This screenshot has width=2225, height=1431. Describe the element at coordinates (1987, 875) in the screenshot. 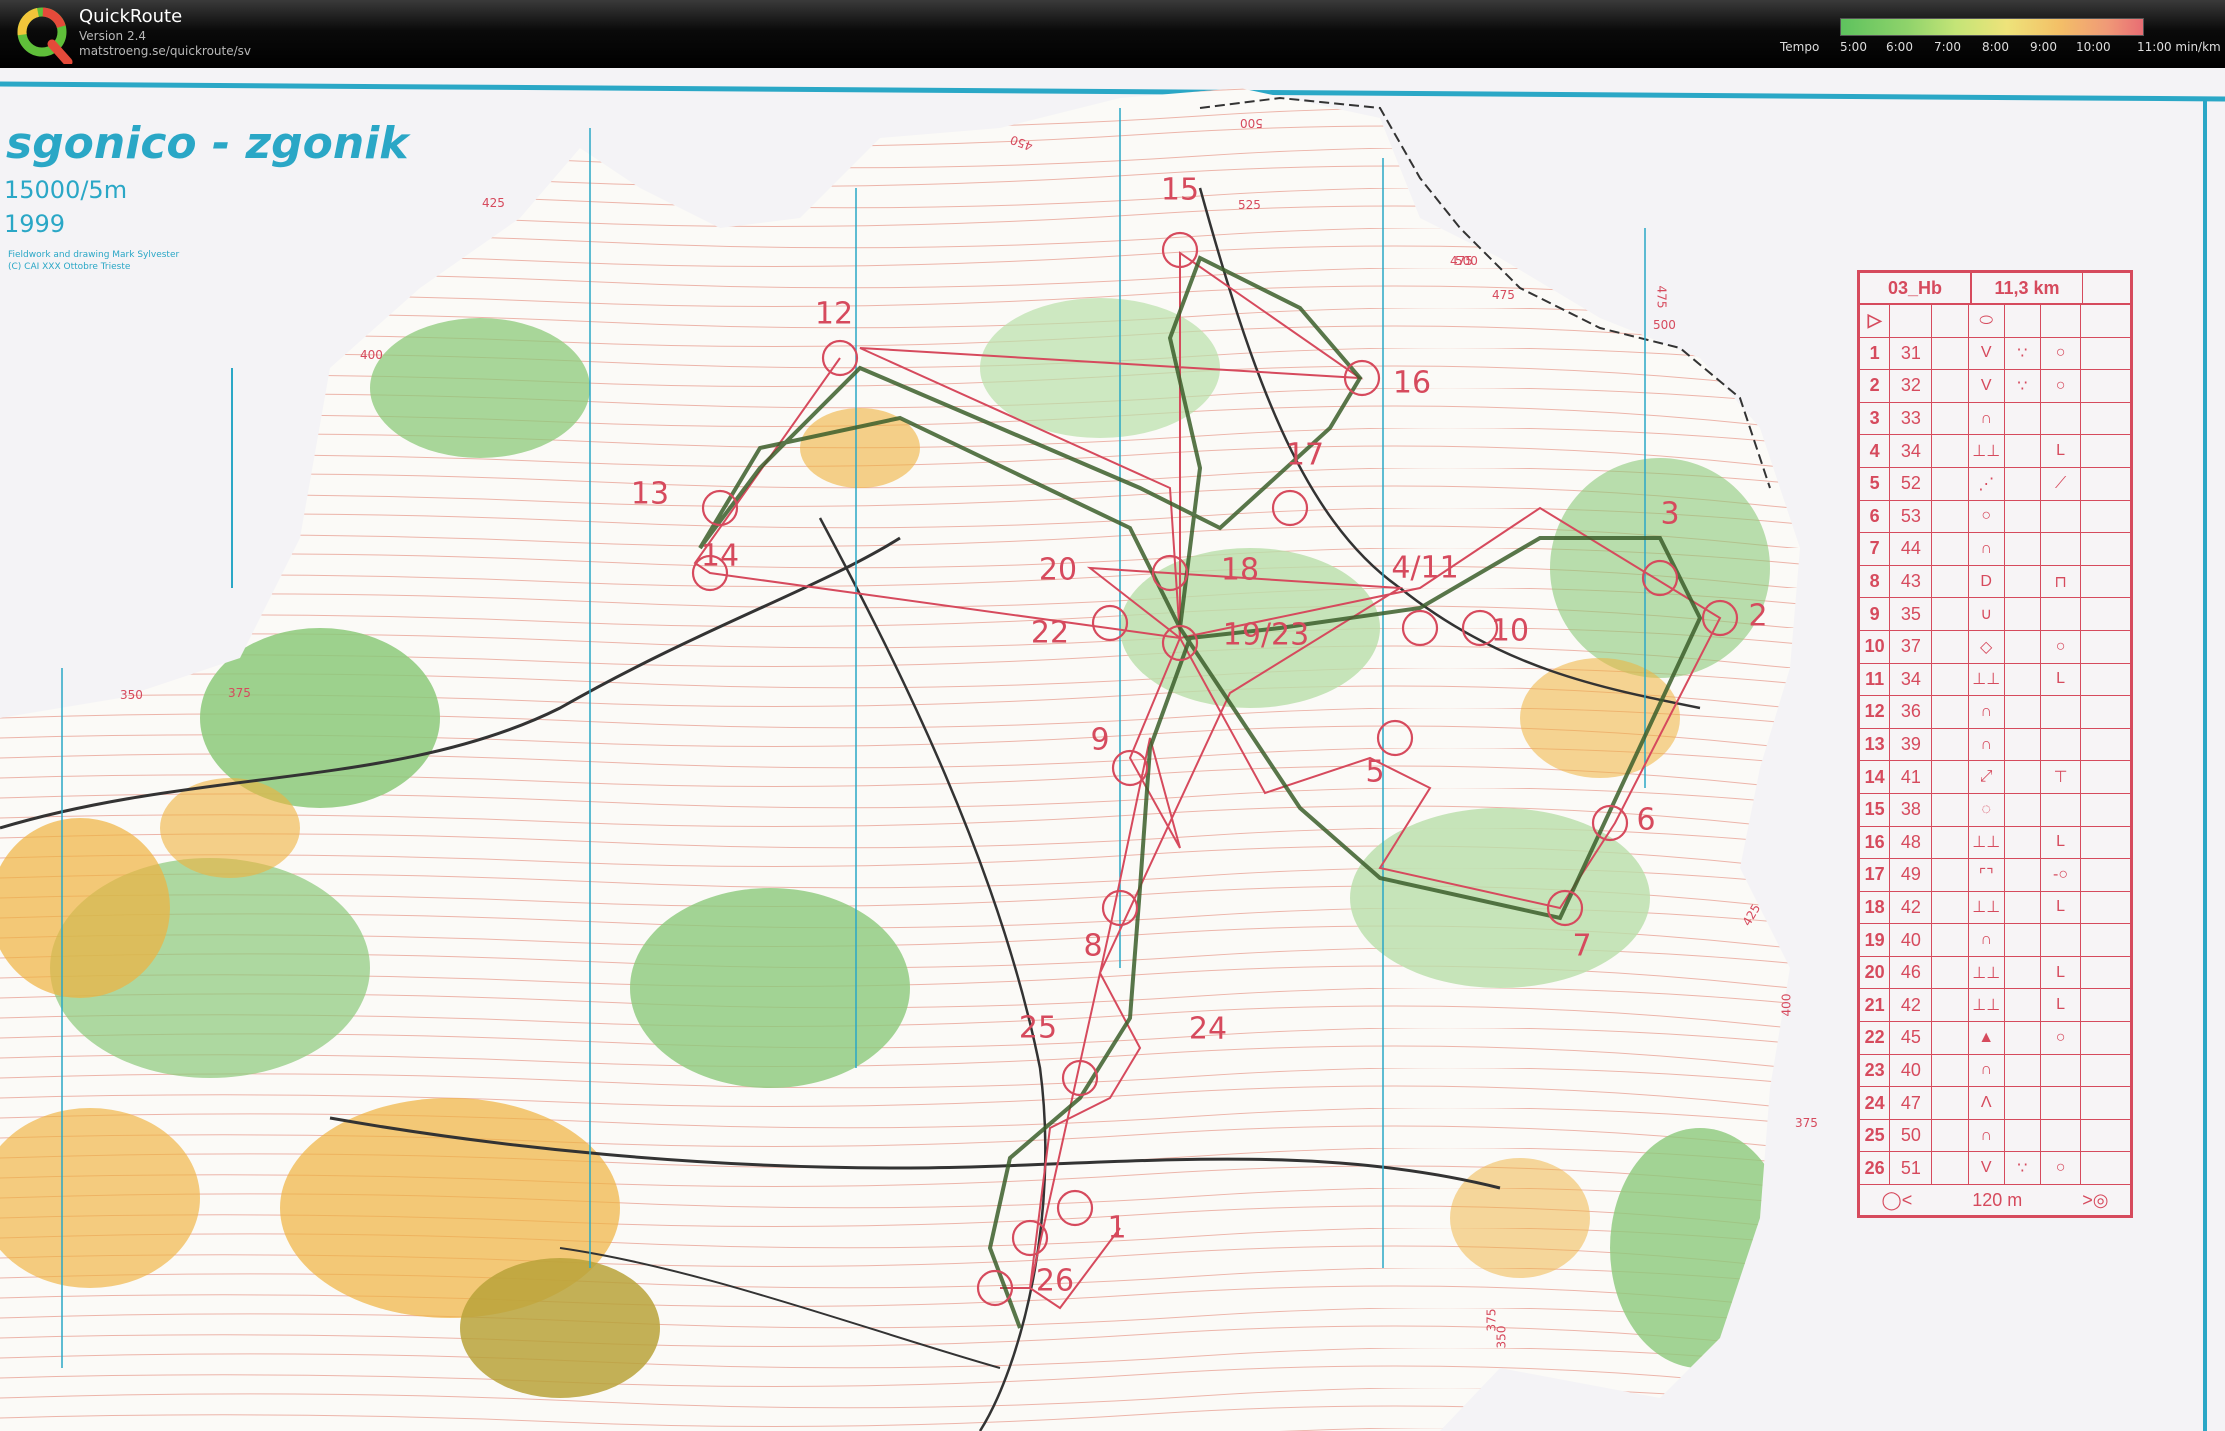

I see `feature-symbol-icon: ⌜⌝` at that location.